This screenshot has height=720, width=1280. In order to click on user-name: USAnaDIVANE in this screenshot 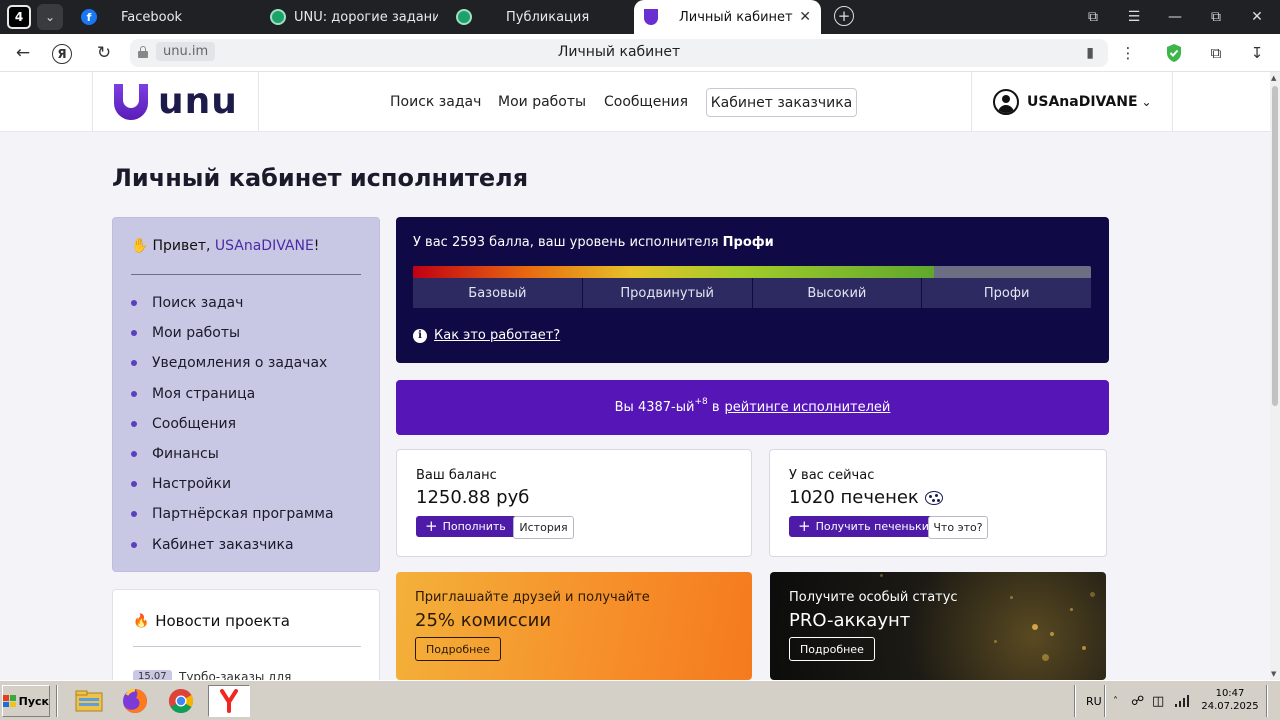, I will do `click(1082, 102)`.